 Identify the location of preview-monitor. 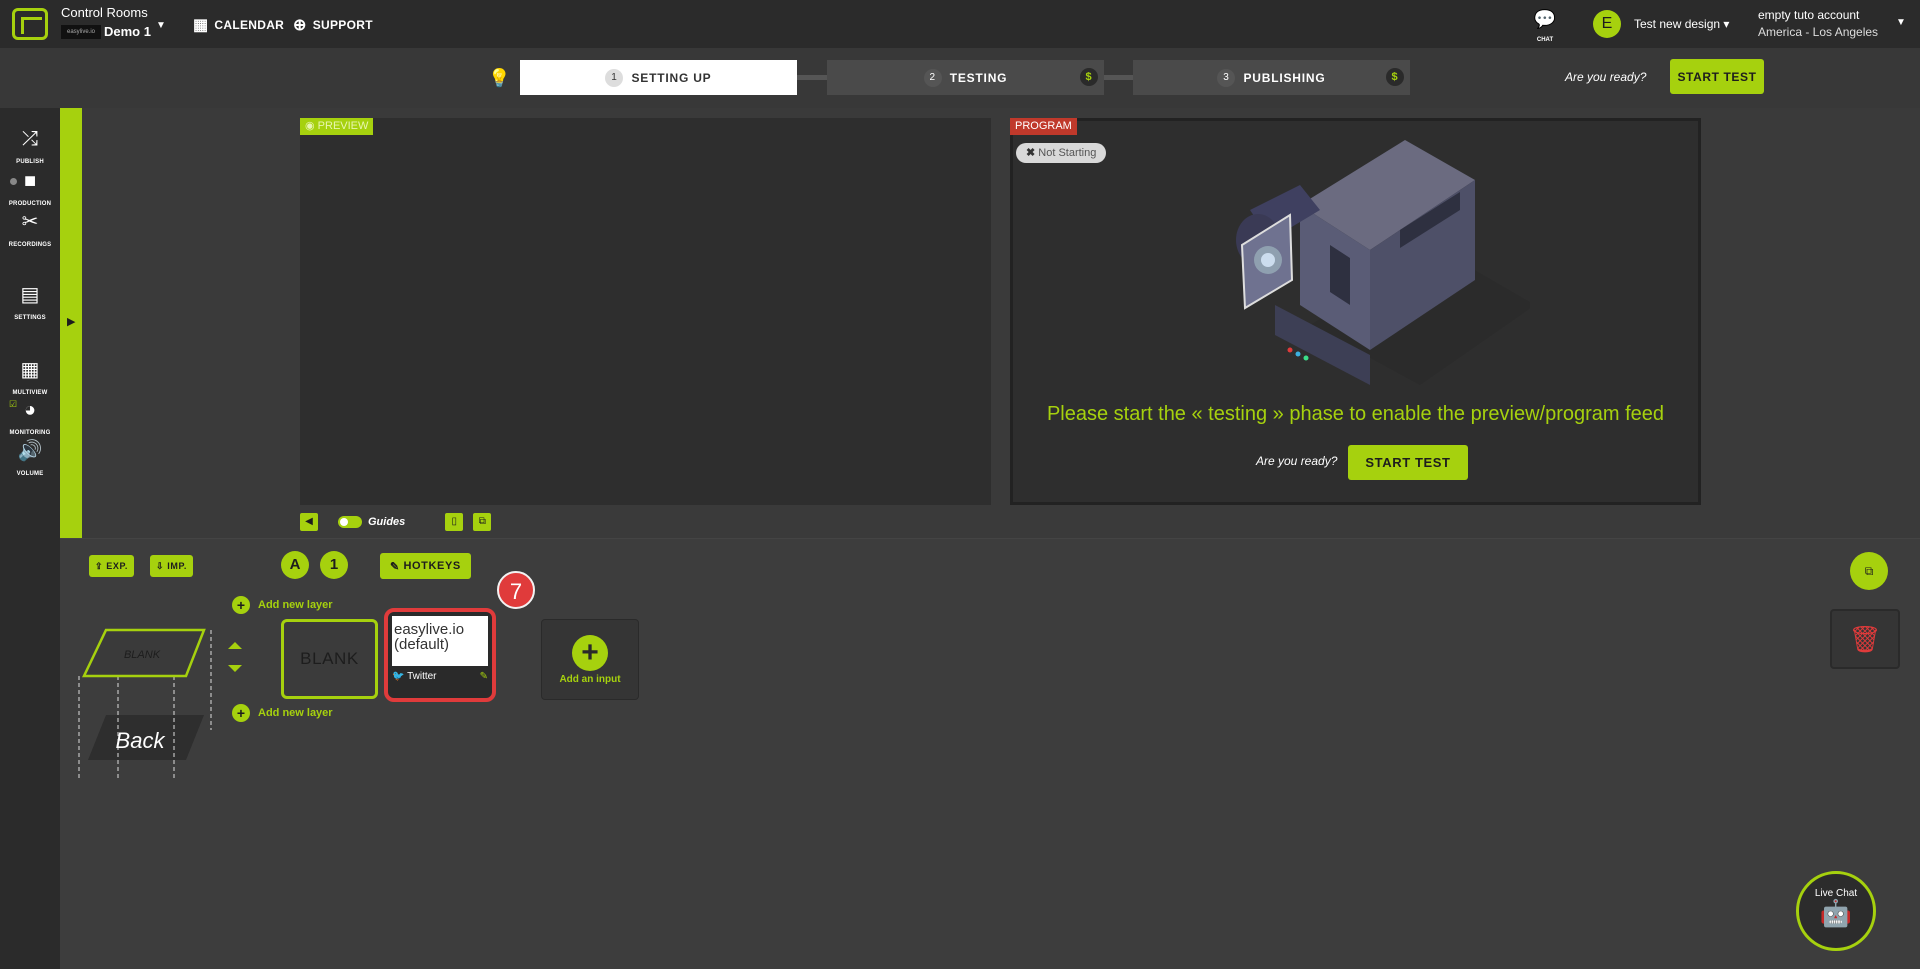
(645, 311).